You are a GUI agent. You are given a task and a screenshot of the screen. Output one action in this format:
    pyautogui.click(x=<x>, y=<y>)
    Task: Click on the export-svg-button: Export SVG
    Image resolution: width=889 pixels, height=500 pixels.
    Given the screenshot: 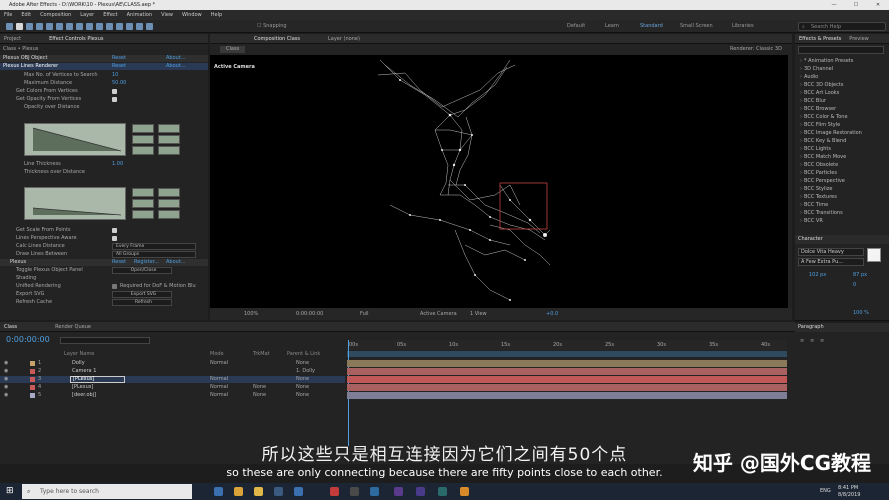 What is the action you would take?
    pyautogui.click(x=142, y=294)
    